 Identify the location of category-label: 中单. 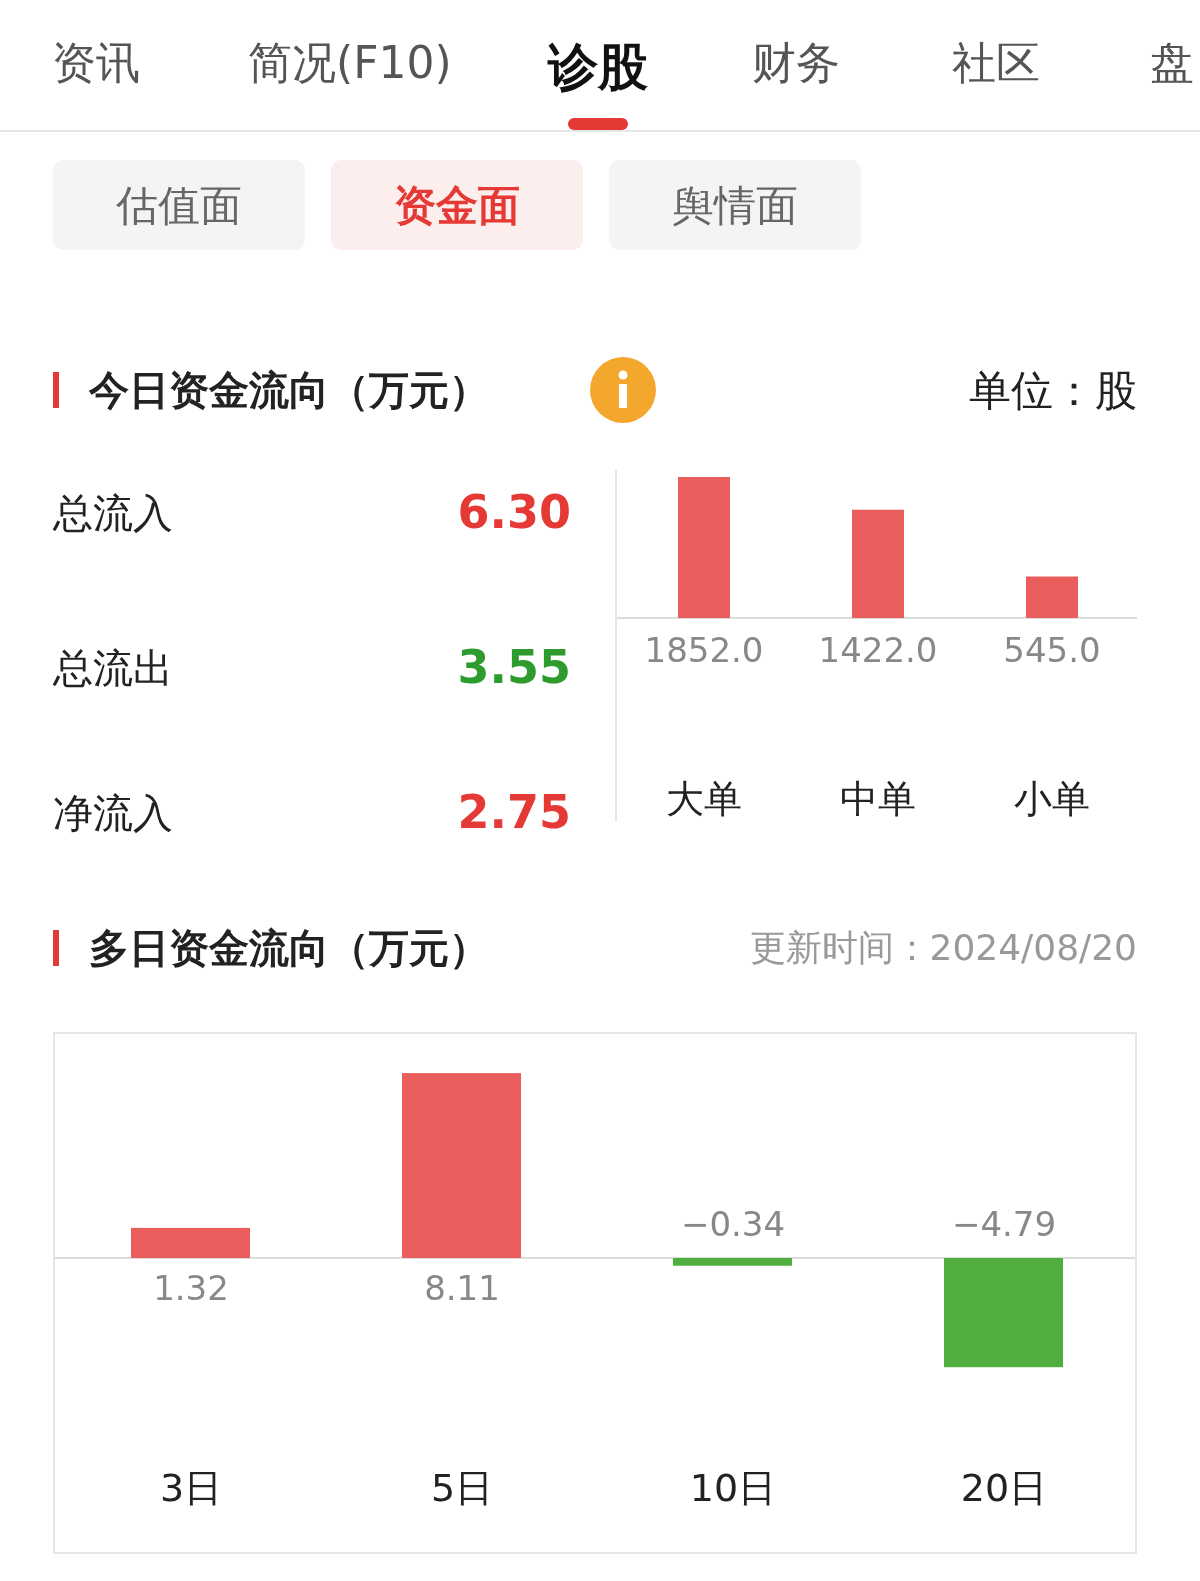
(878, 799).